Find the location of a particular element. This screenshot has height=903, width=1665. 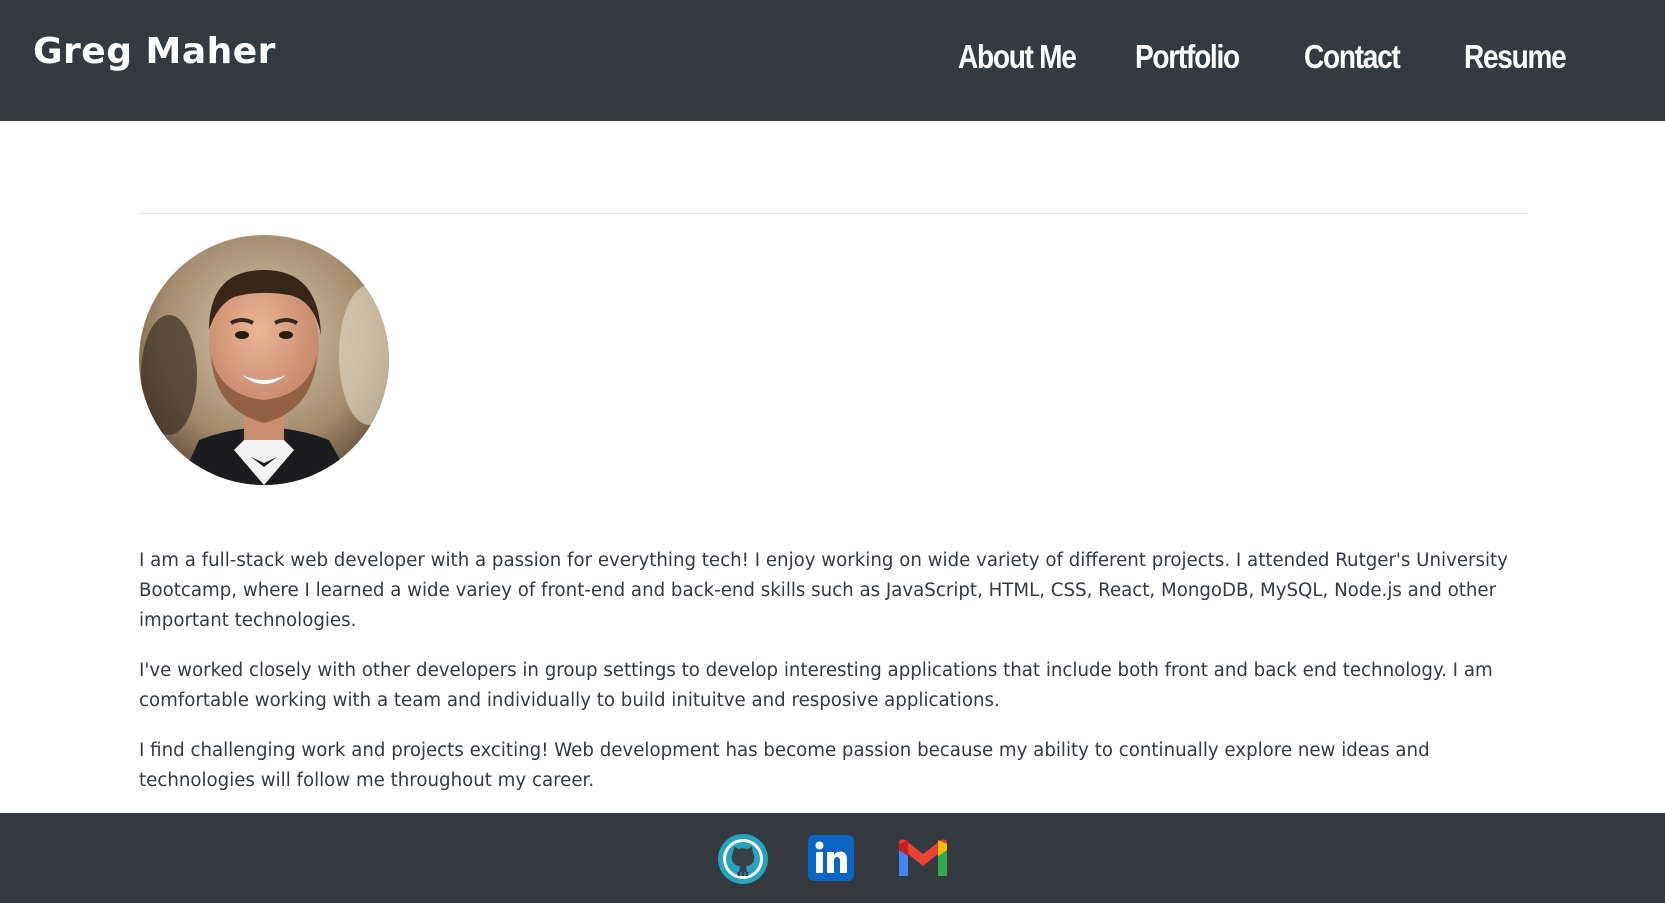

nav-portfolio: Portfolio is located at coordinates (1187, 57).